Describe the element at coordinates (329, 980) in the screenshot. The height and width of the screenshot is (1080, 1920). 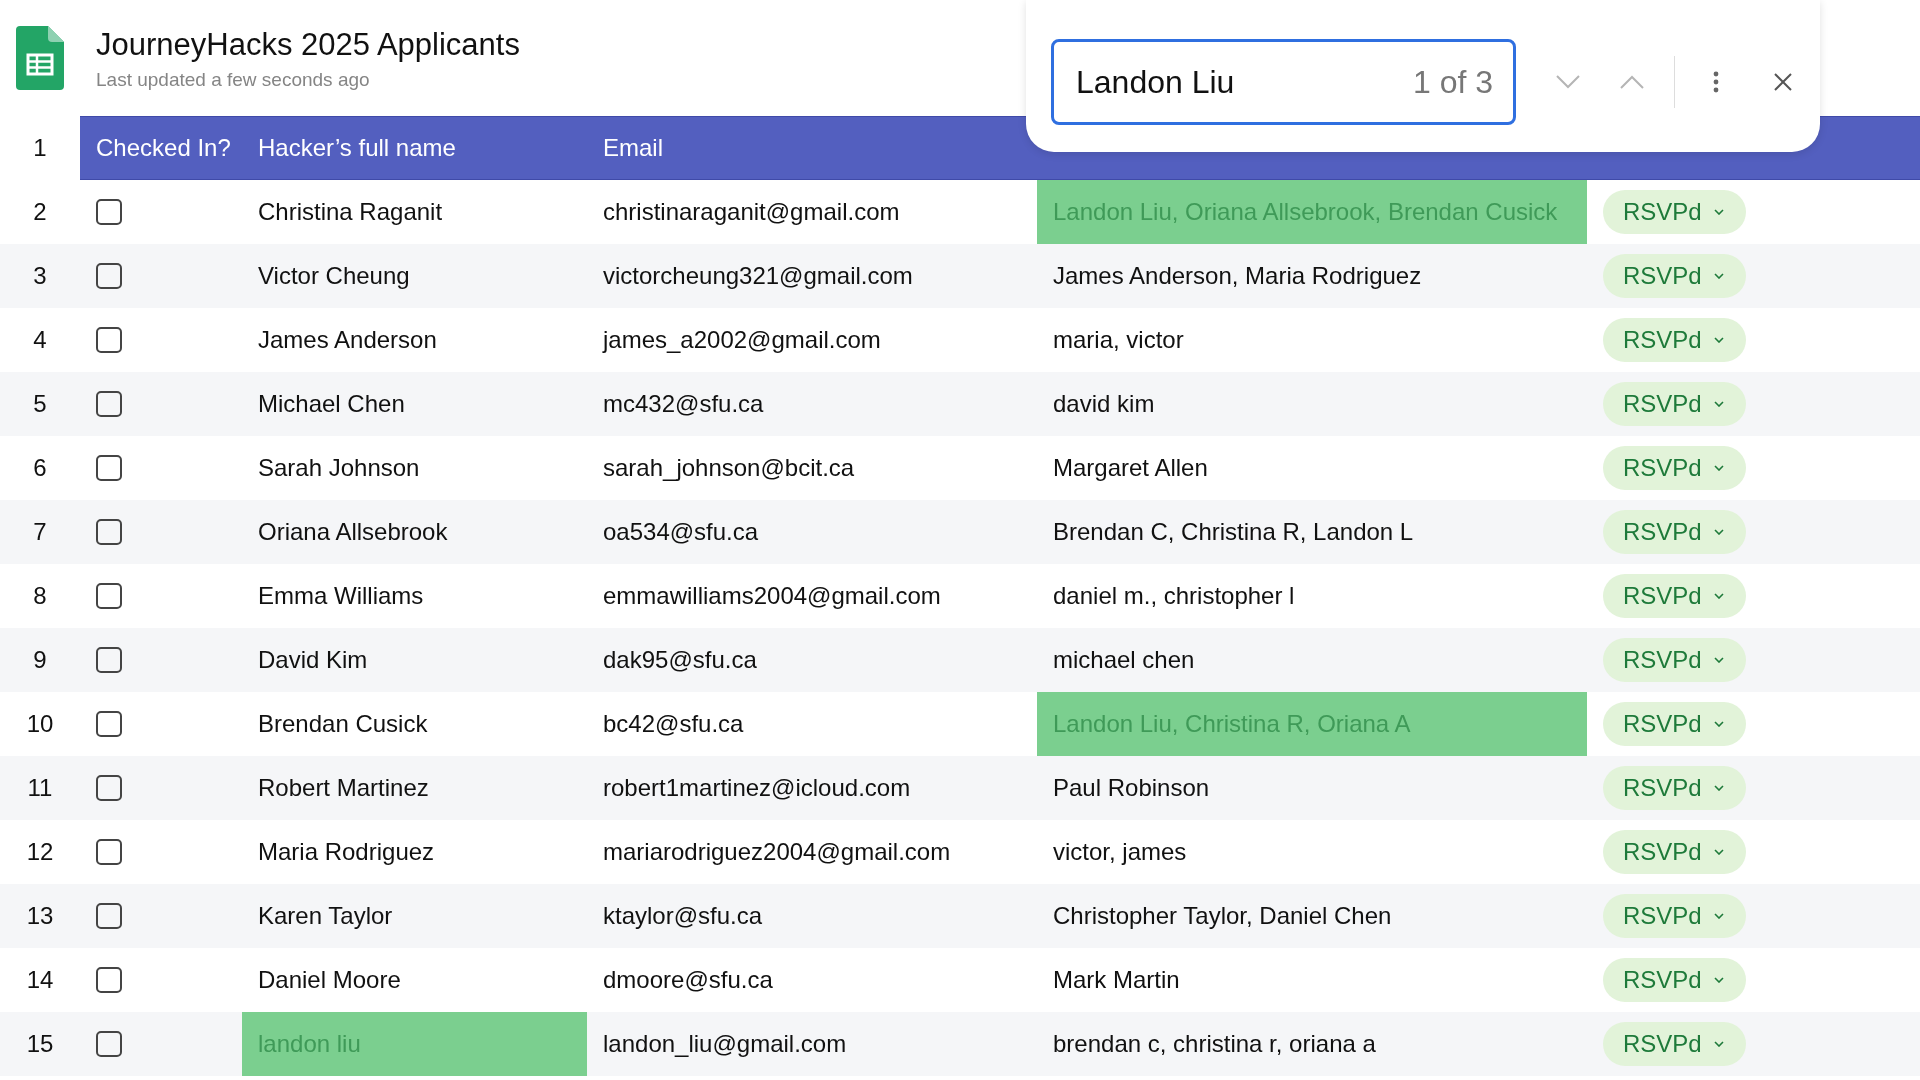
I see `name-cell-text: Daniel Moore` at that location.